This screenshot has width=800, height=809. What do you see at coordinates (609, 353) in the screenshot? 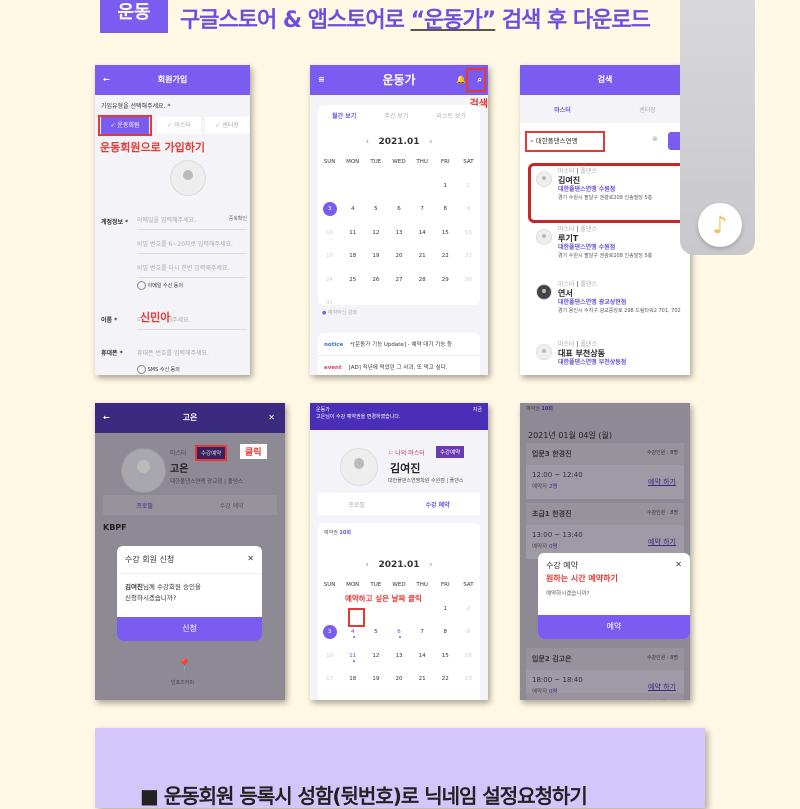
I see `search-result-item: 마스터 | 폴댄스 대표 부천상동 대한폴댄스연맹 부천상동점` at bounding box center [609, 353].